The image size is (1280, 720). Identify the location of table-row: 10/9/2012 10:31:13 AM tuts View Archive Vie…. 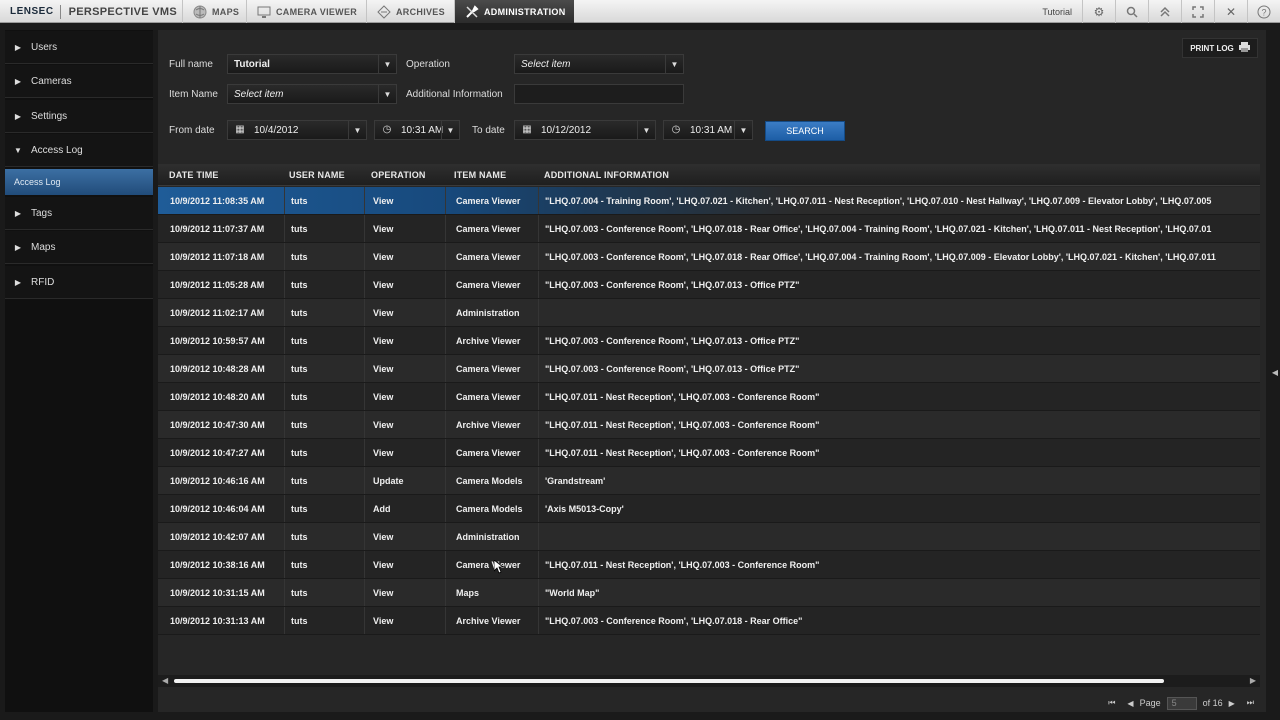
(709, 621).